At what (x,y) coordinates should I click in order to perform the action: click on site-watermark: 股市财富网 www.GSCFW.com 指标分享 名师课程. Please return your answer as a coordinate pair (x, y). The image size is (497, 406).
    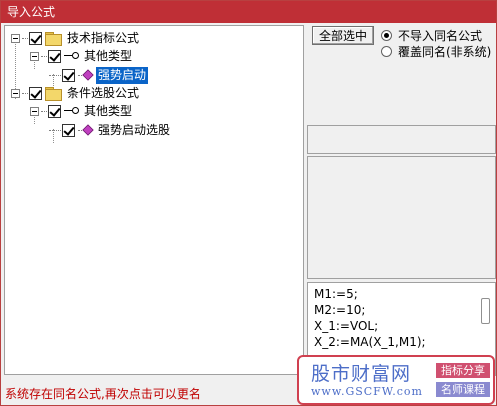
    Looking at the image, I should click on (396, 380).